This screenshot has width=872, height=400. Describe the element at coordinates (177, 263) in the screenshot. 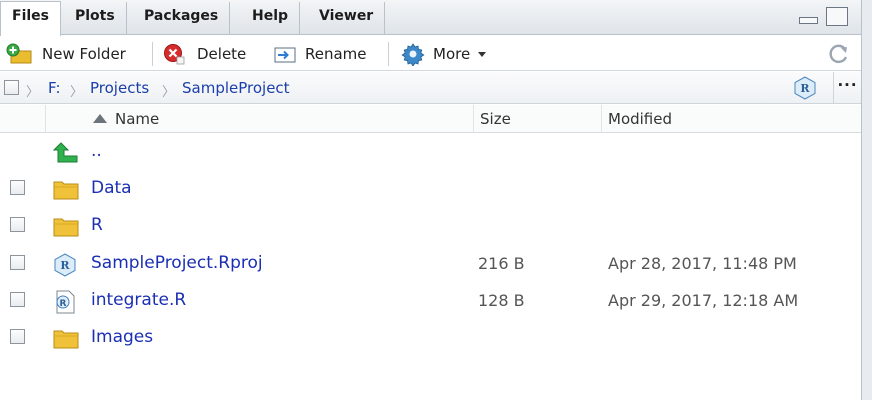

I see `file-name-link: SampleProject.Rproj` at that location.